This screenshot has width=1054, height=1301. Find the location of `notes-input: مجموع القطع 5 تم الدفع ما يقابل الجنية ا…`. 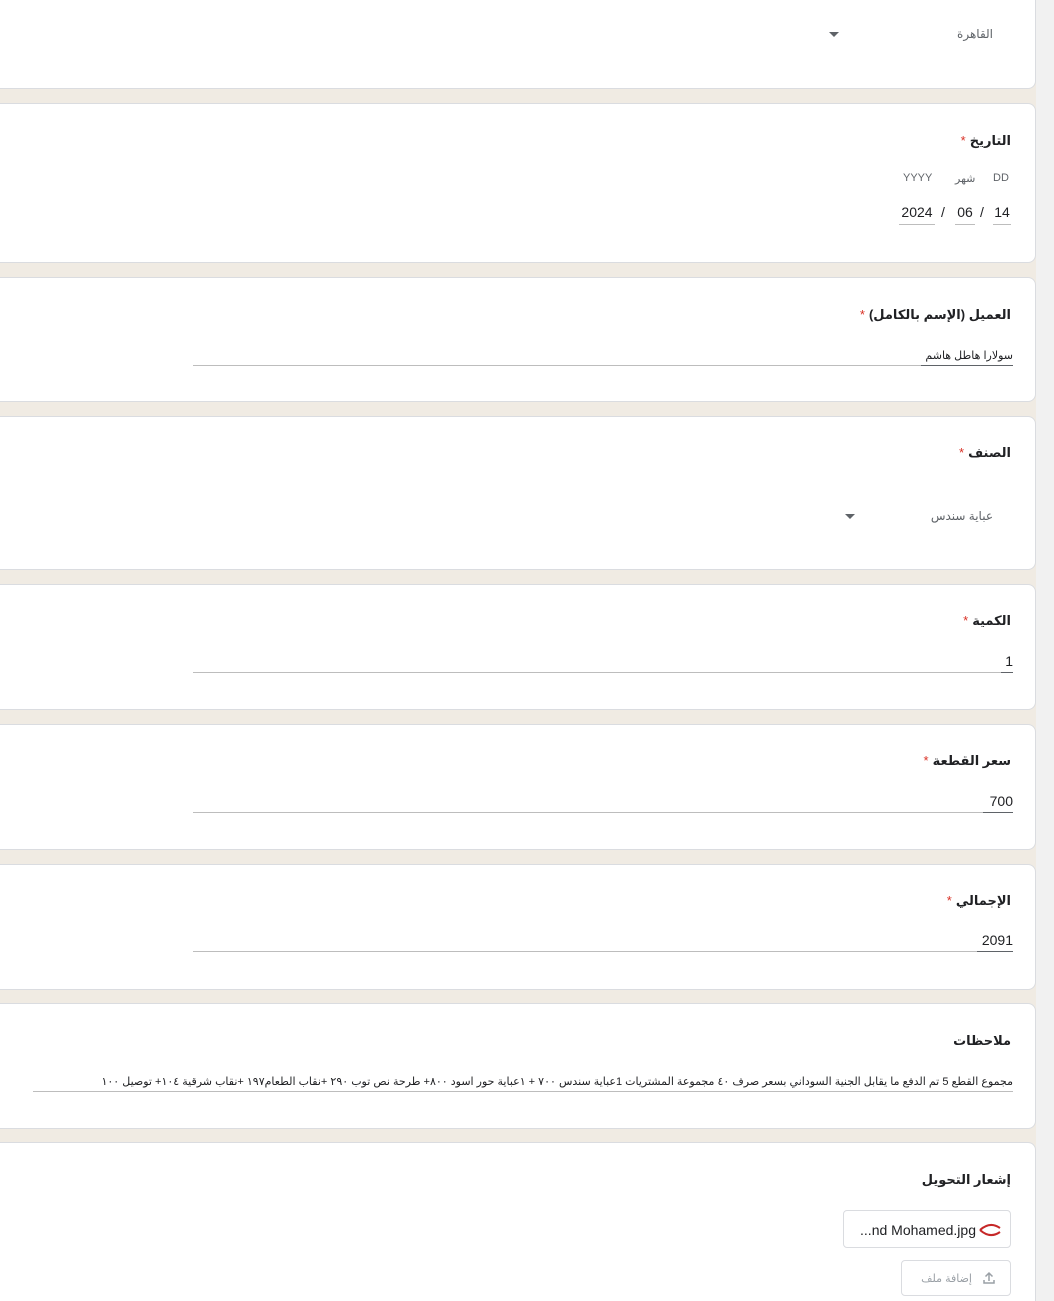

notes-input: مجموع القطع 5 تم الدفع ما يقابل الجنية ا… is located at coordinates (523, 1081).